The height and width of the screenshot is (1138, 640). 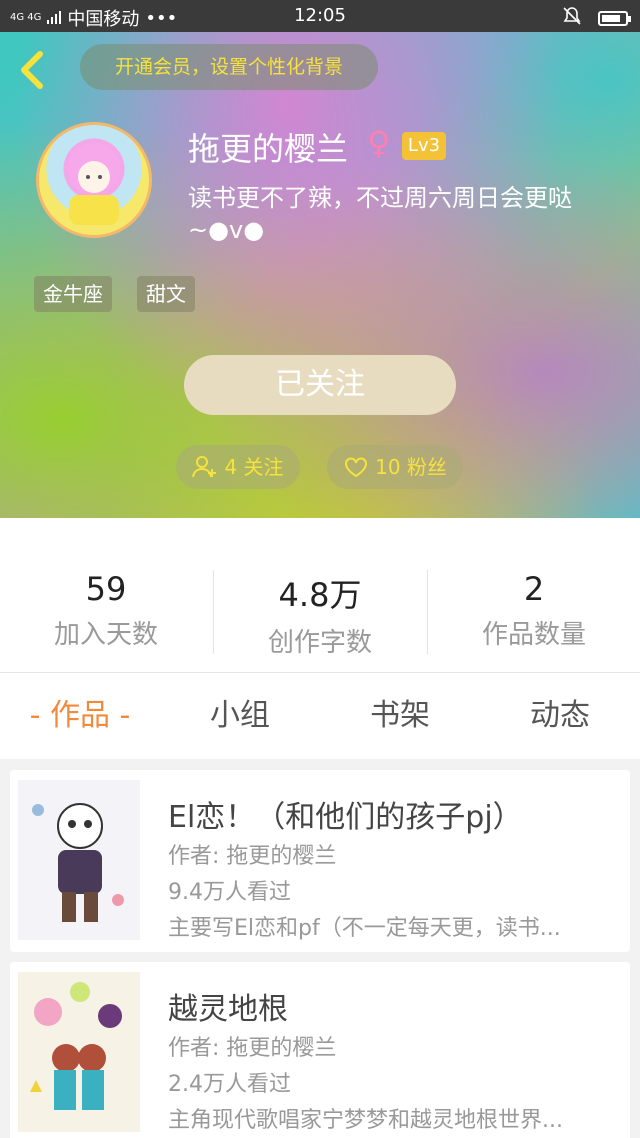 I want to click on following-count: 4 关注, so click(x=254, y=467).